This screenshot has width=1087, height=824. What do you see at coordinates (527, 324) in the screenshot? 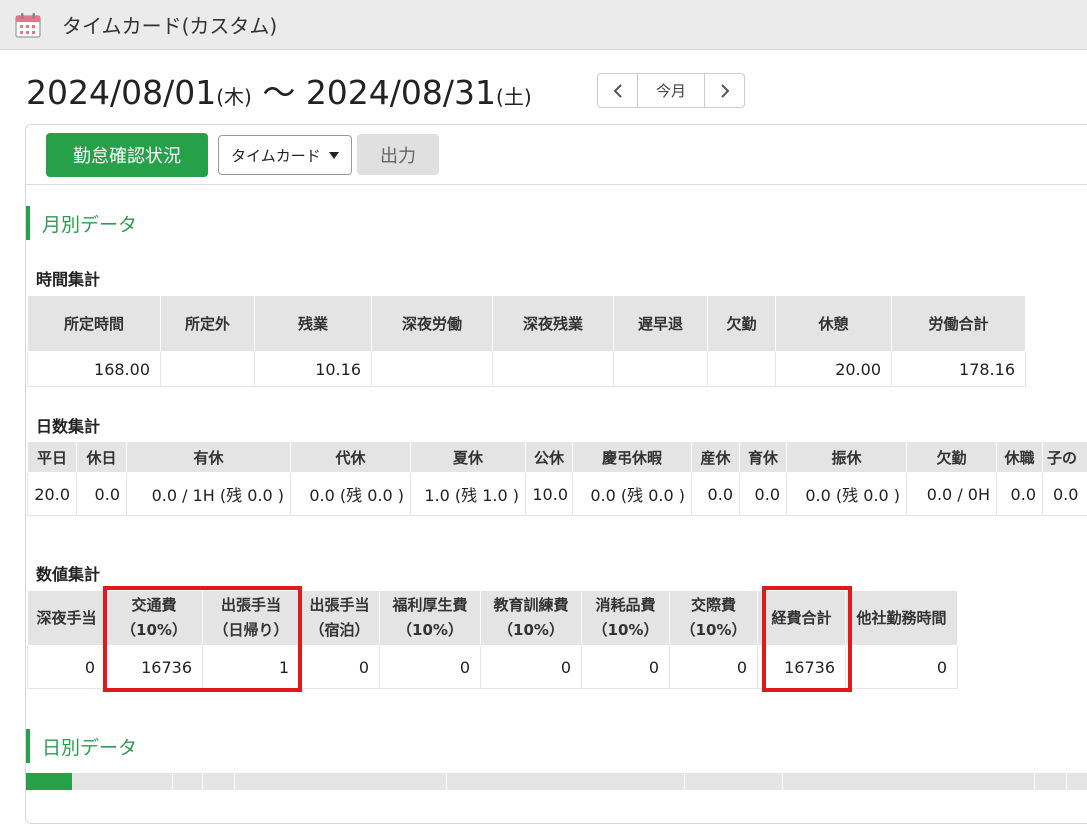
I see `time-header-row: 所定時間 所定外 残業 深夜労働 深夜残業 遅早退 欠勤 休憩 労働合計` at bounding box center [527, 324].